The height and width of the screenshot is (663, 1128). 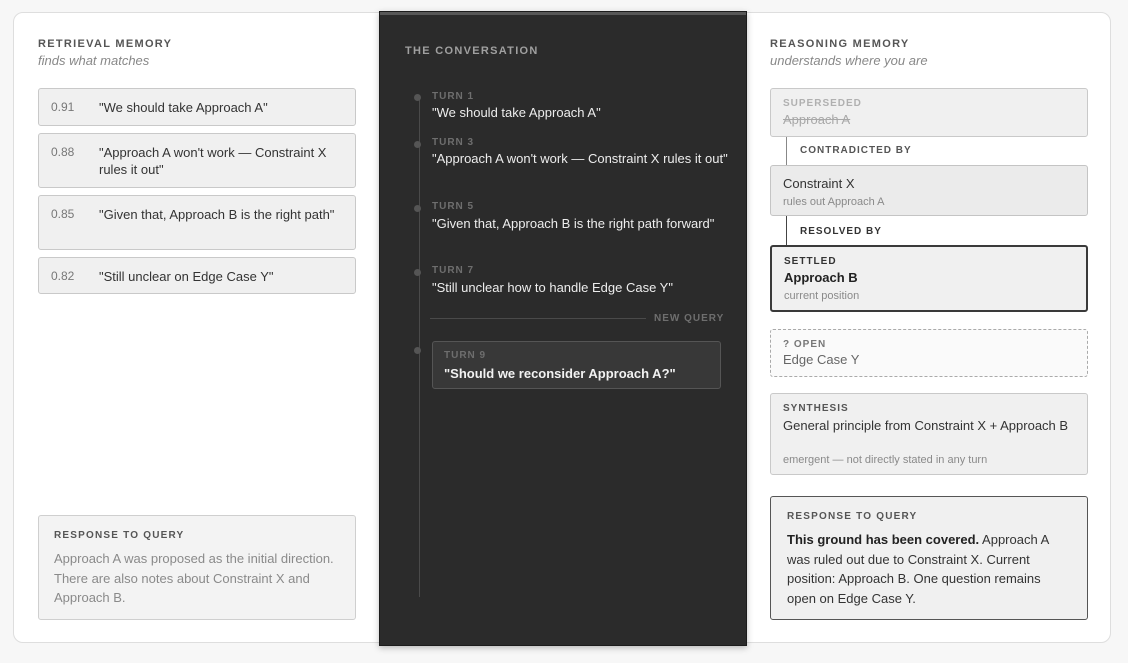 What do you see at coordinates (453, 142) in the screenshot?
I see `turn-label: TURN 3` at bounding box center [453, 142].